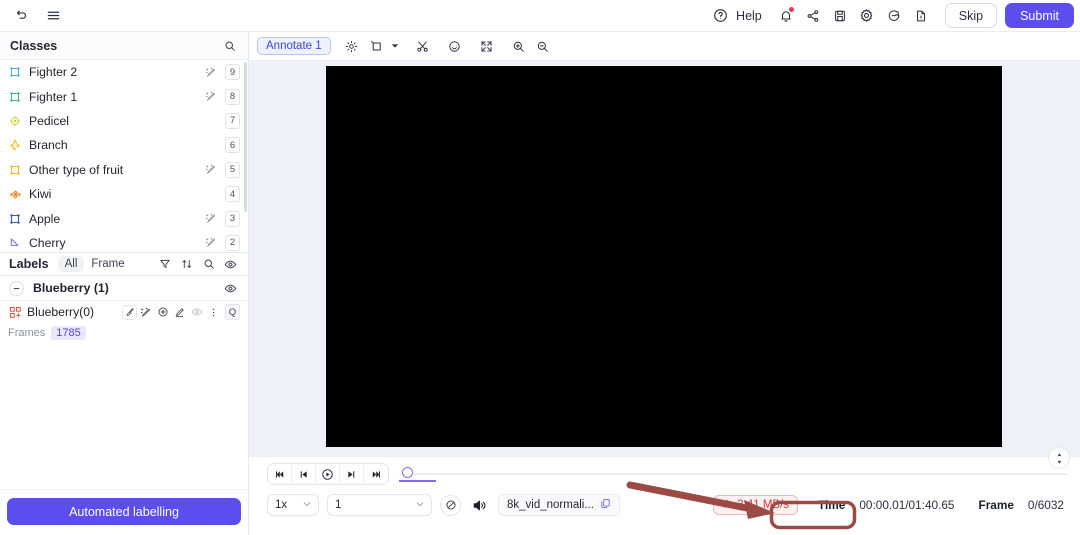 This screenshot has height=535, width=1080. I want to click on labels-tab-frame: Frame, so click(107, 264).